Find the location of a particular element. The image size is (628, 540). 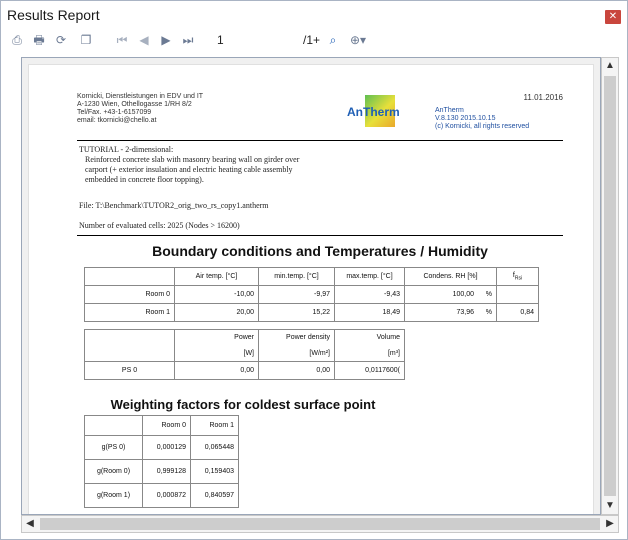

max-temp-cell: -9,43 is located at coordinates (369, 294).